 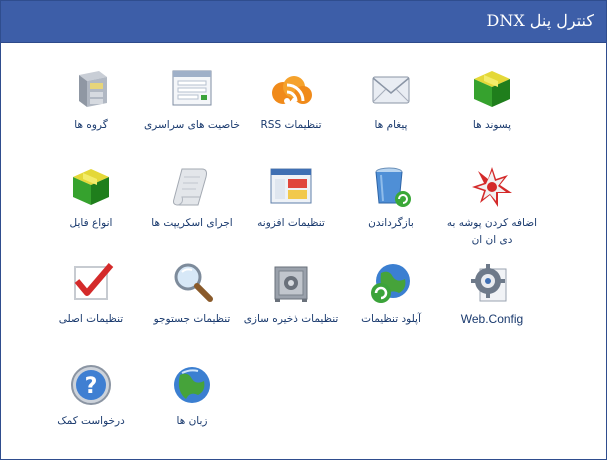 I want to click on control-item-extensions: پسوند ها, so click(x=492, y=99).